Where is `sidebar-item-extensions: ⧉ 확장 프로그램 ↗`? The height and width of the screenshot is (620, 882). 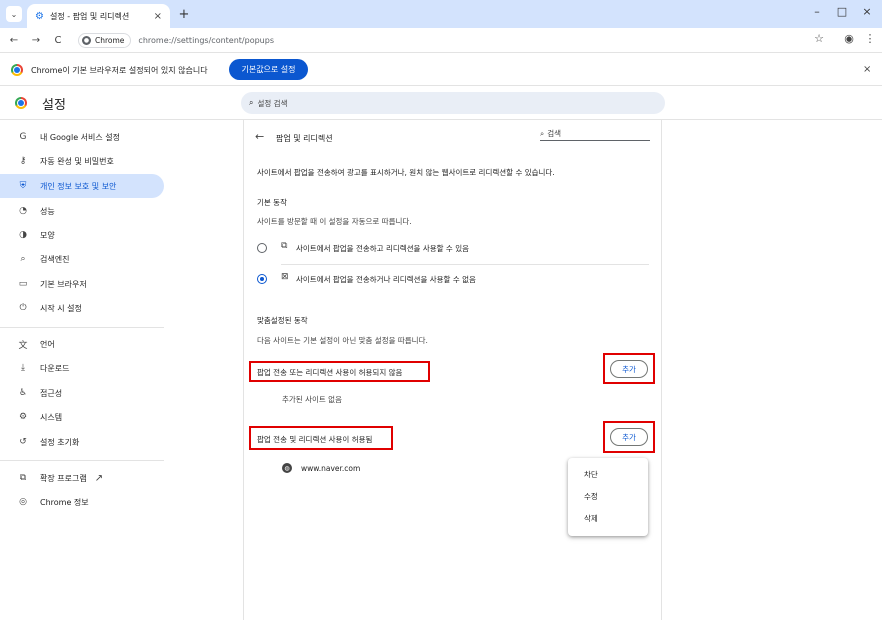
sidebar-item-extensions: ⧉ 확장 프로그램 ↗ is located at coordinates (82, 478).